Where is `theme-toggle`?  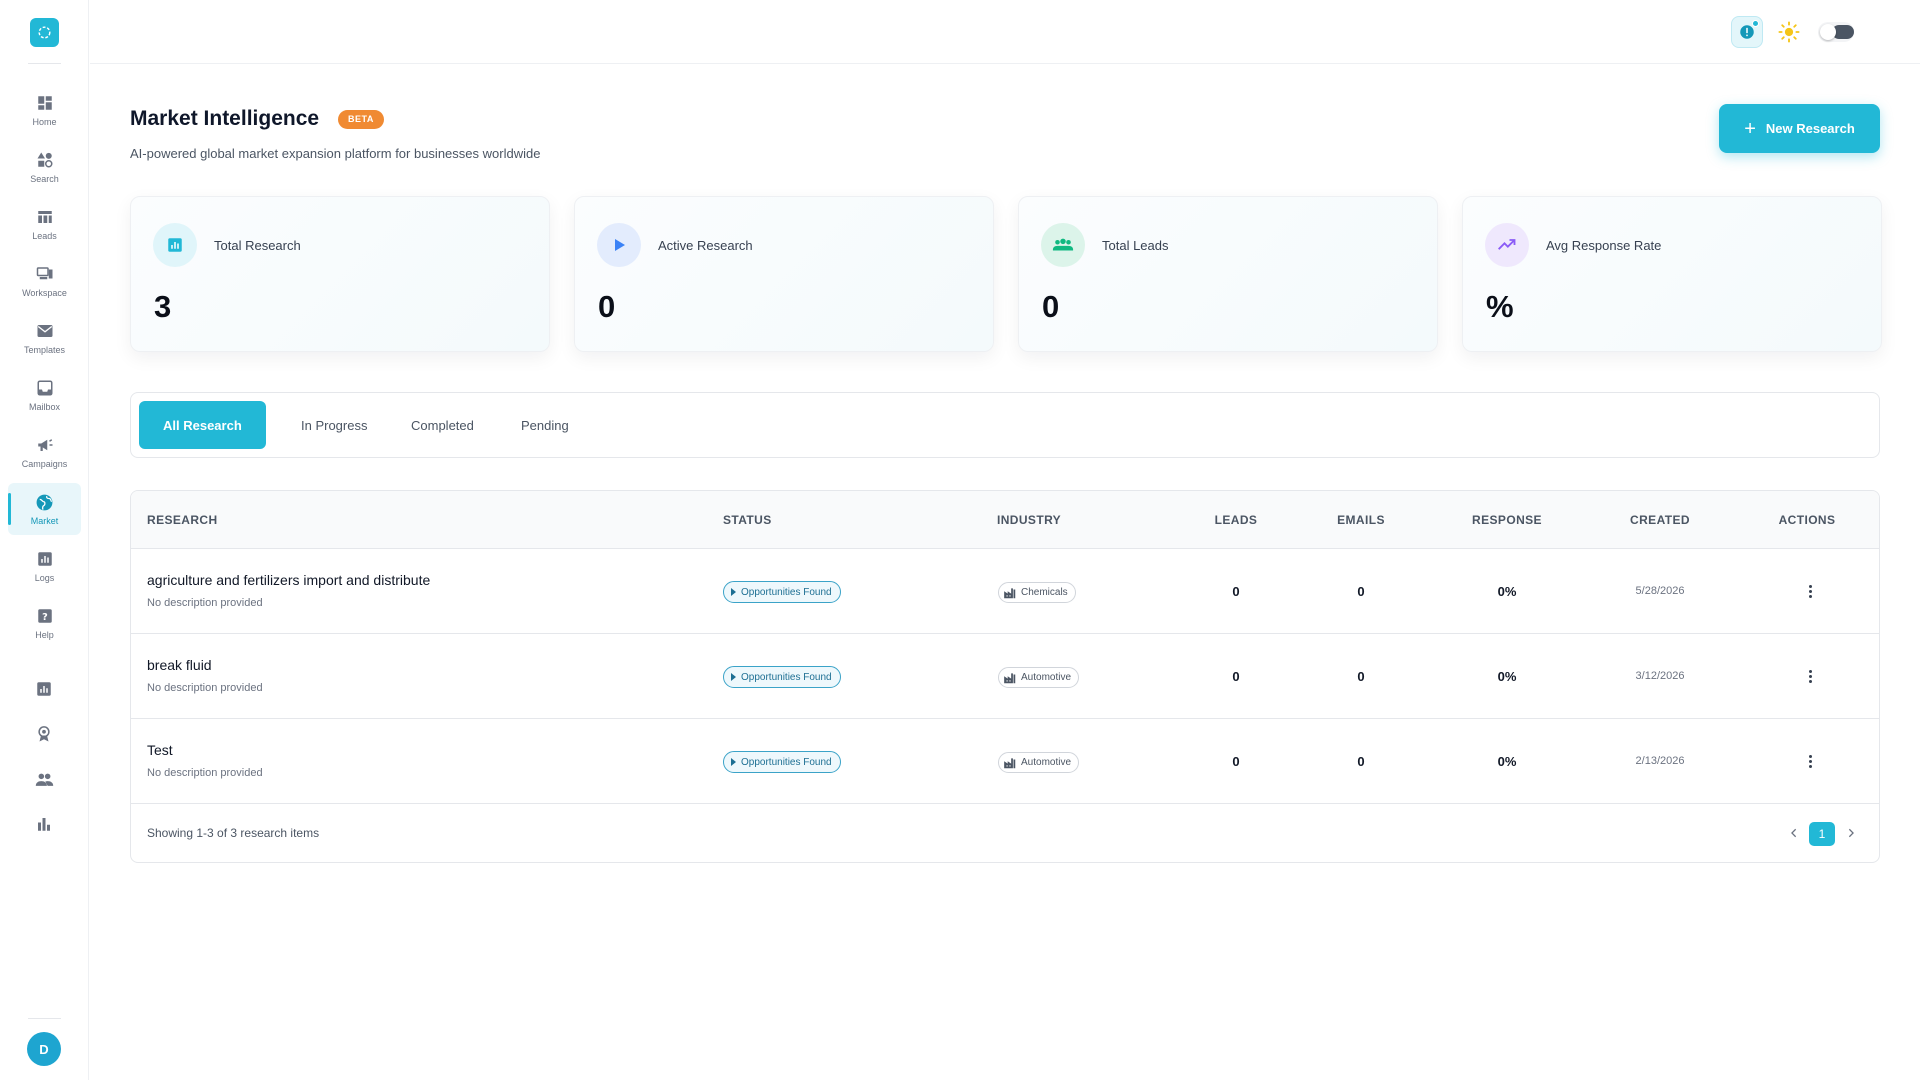 theme-toggle is located at coordinates (1836, 32).